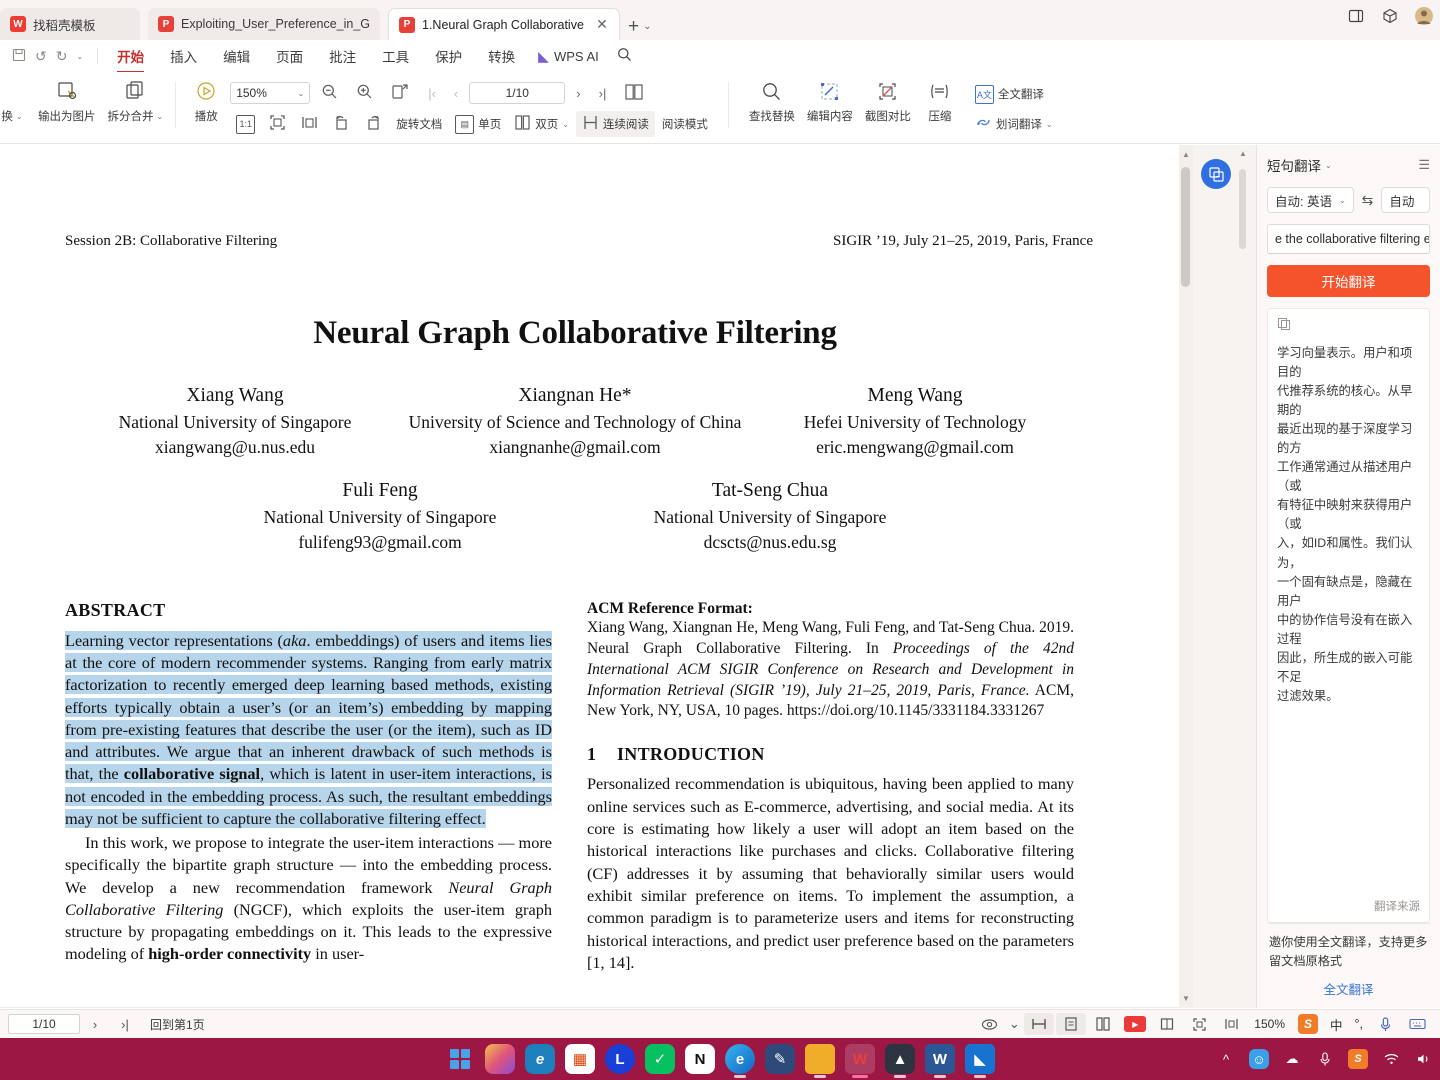  Describe the element at coordinates (1356, 16) in the screenshot. I see `sidebar-toggle-icon` at that location.